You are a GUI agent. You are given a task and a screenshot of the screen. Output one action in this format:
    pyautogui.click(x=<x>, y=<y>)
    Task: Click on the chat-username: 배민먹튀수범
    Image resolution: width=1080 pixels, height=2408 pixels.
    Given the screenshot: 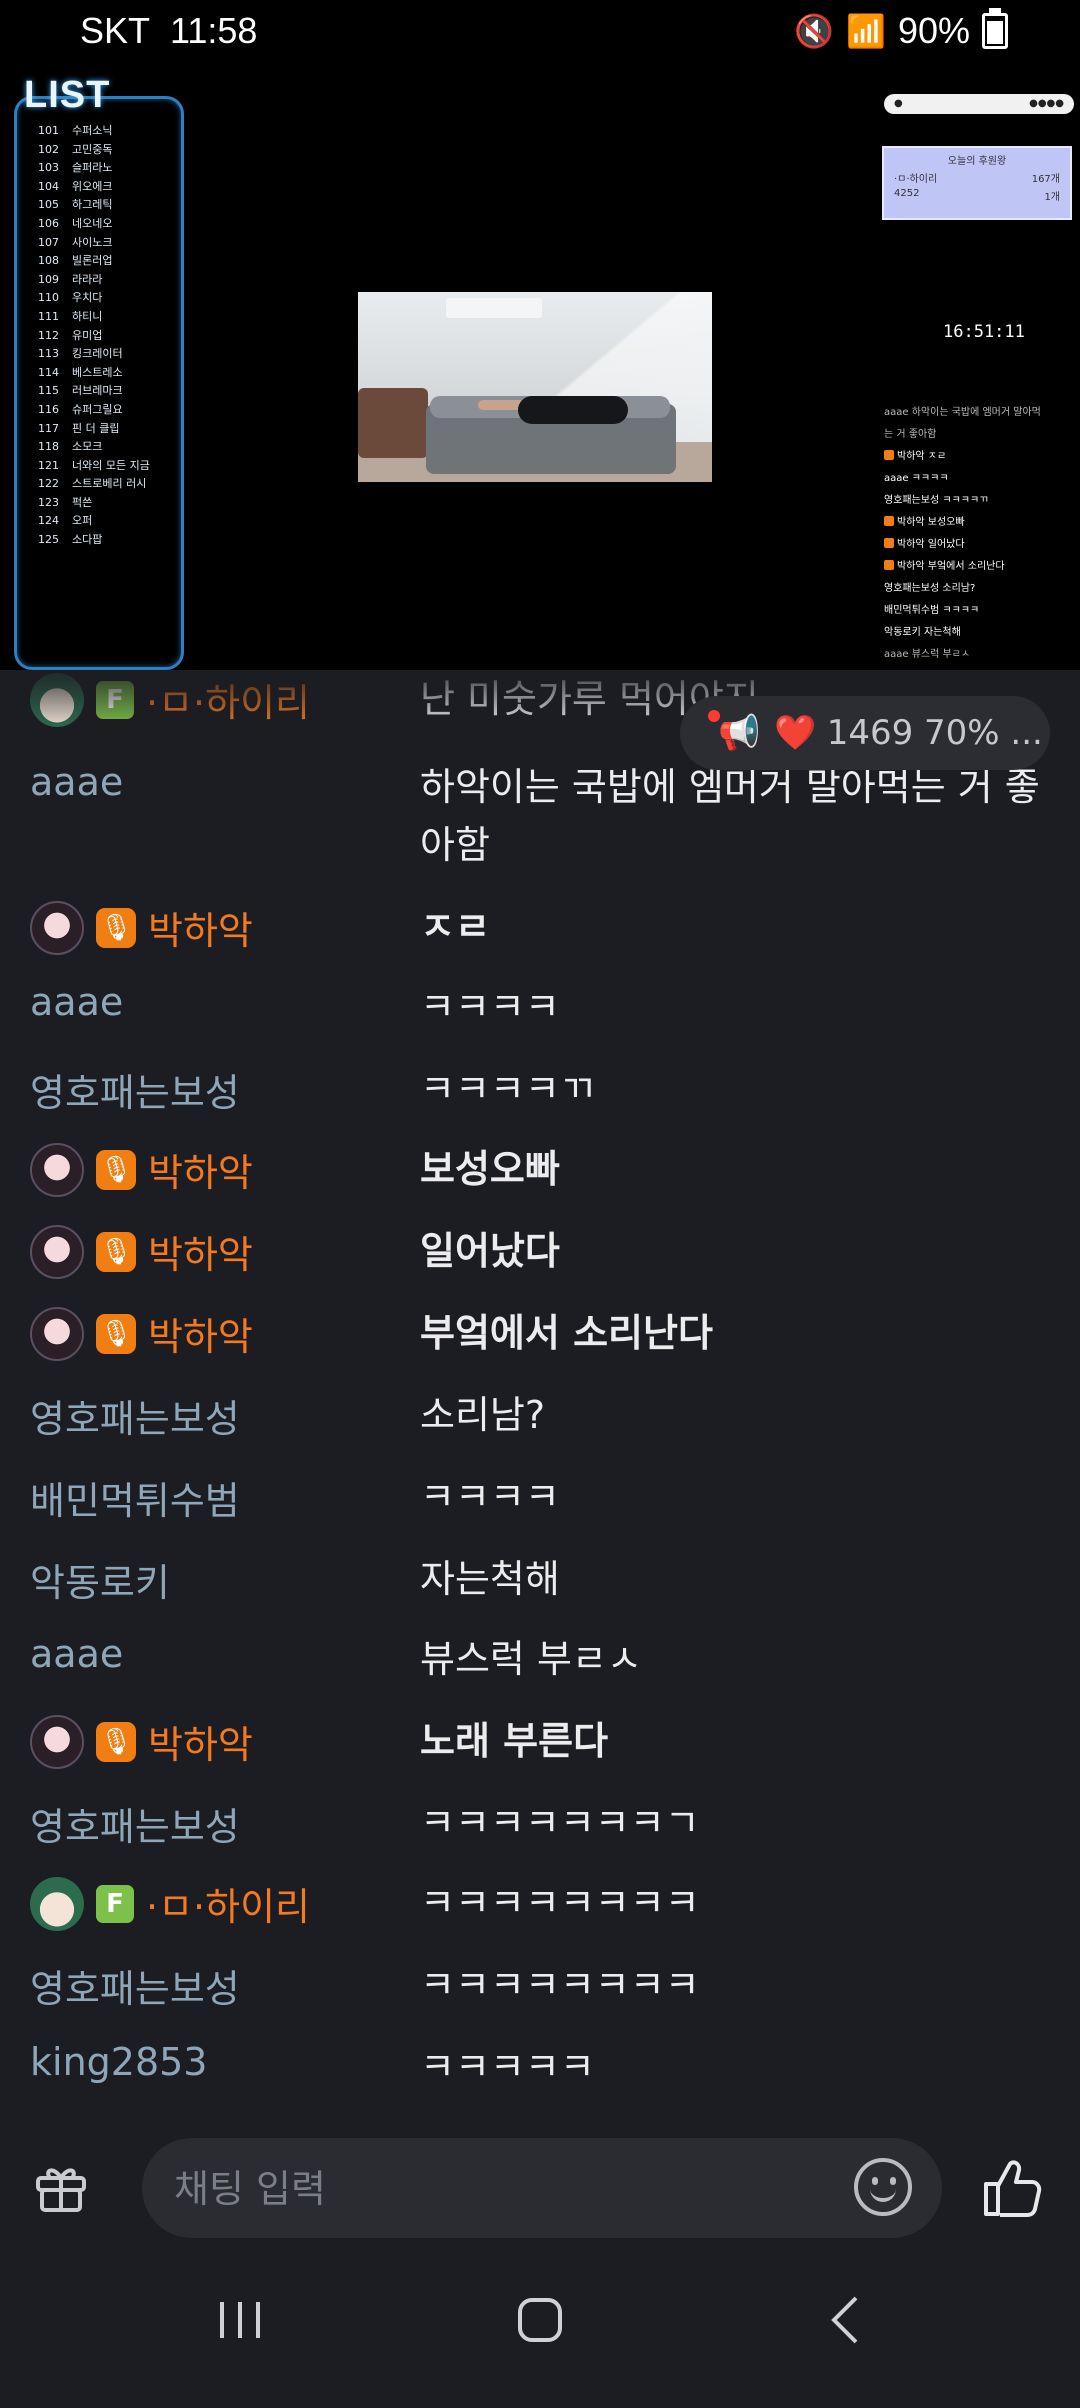 What is the action you would take?
    pyautogui.click(x=135, y=1497)
    